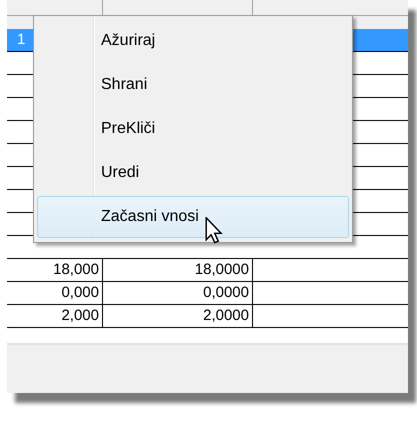 Image resolution: width=417 pixels, height=423 pixels. Describe the element at coordinates (178, 316) in the screenshot. I see `table-cell: 2,0000` at that location.